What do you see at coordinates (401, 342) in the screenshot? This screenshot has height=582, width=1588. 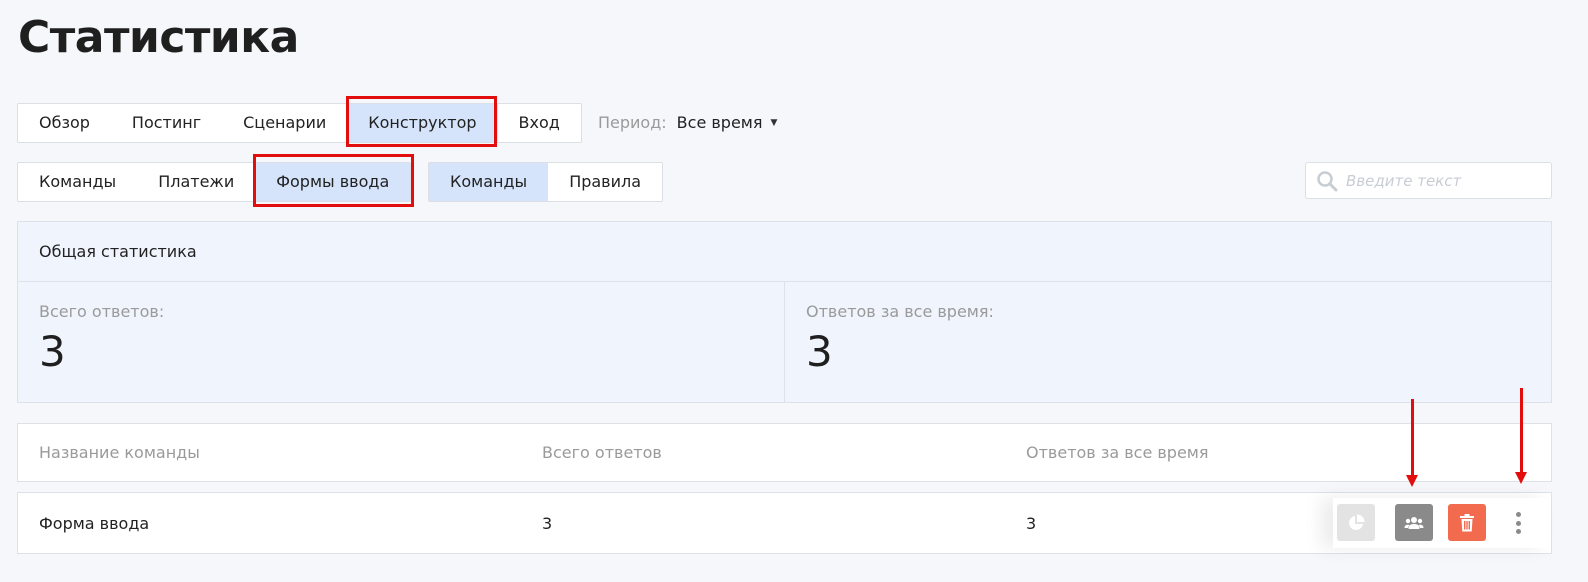 I see `stats-cell-total: Всего ответов: 3` at bounding box center [401, 342].